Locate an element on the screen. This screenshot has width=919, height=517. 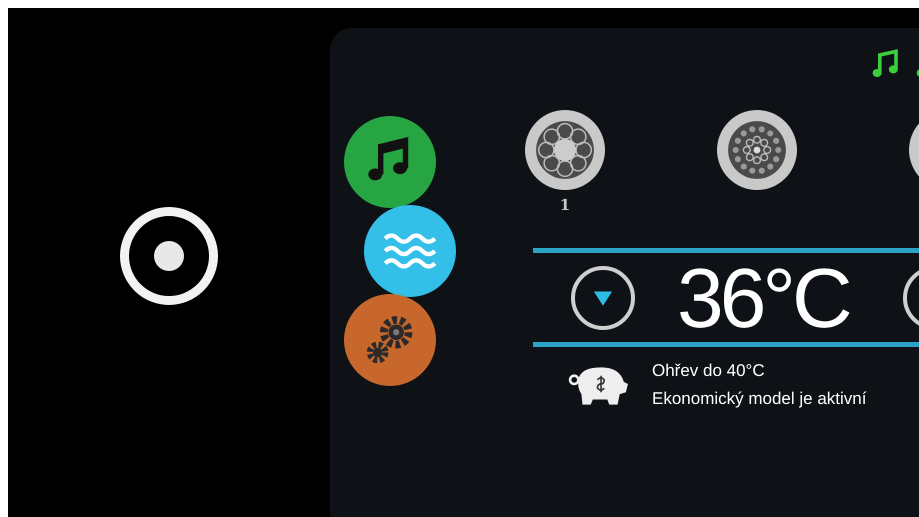
jet-label: 1 is located at coordinates (565, 205).